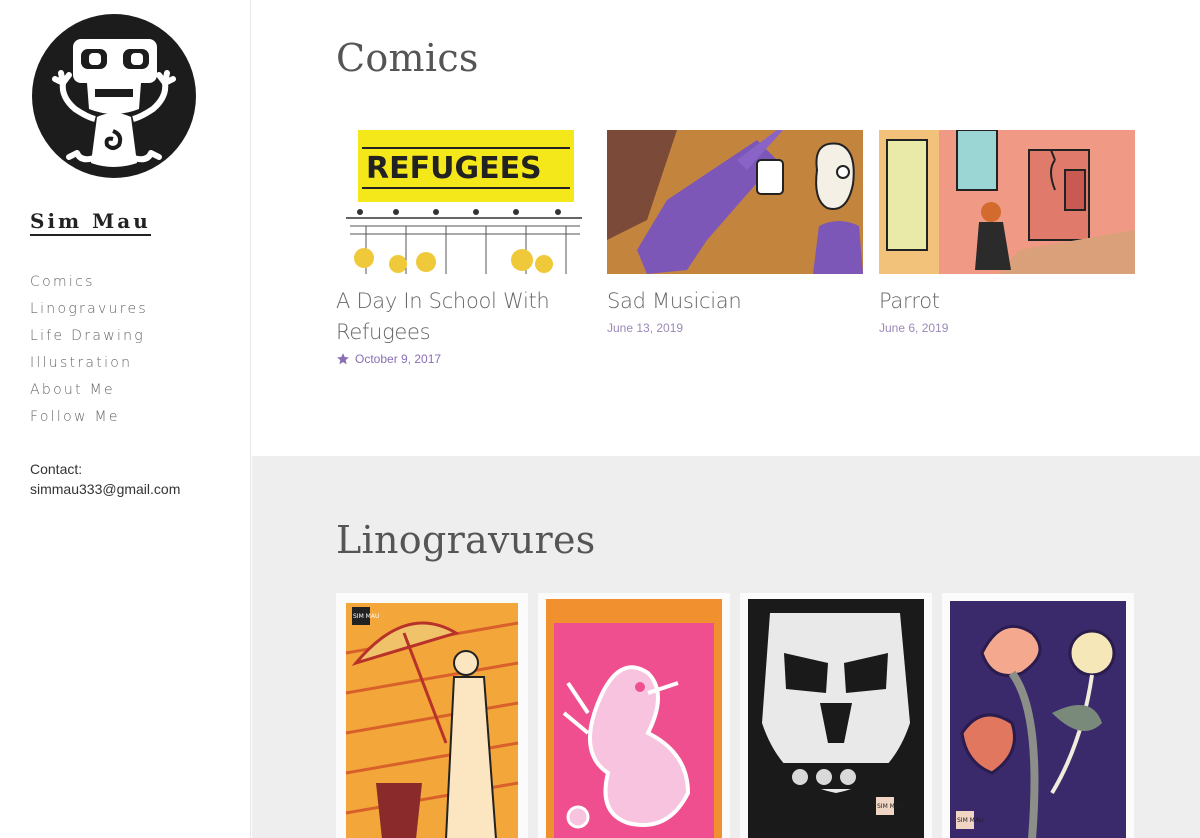 This screenshot has height=838, width=1200. Describe the element at coordinates (343, 359) in the screenshot. I see `star-icon` at that location.